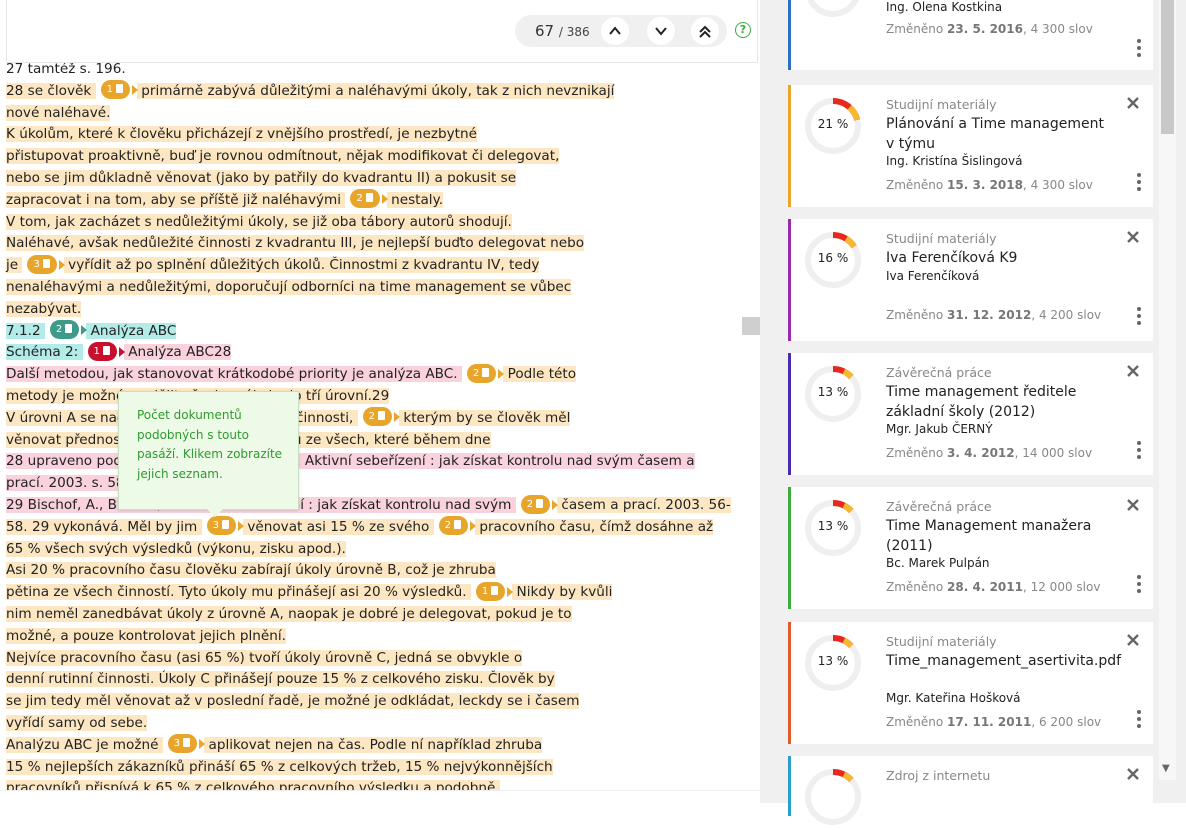 Image resolution: width=1186 pixels, height=830 pixels. What do you see at coordinates (743, 30) in the screenshot?
I see `help-icon: ?` at bounding box center [743, 30].